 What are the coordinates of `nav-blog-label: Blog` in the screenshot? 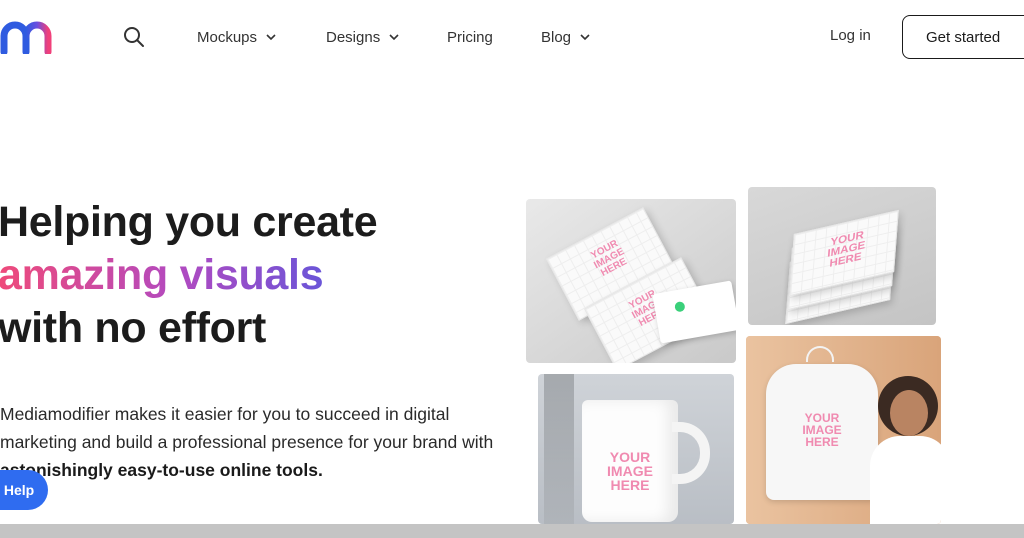 It's located at (556, 37).